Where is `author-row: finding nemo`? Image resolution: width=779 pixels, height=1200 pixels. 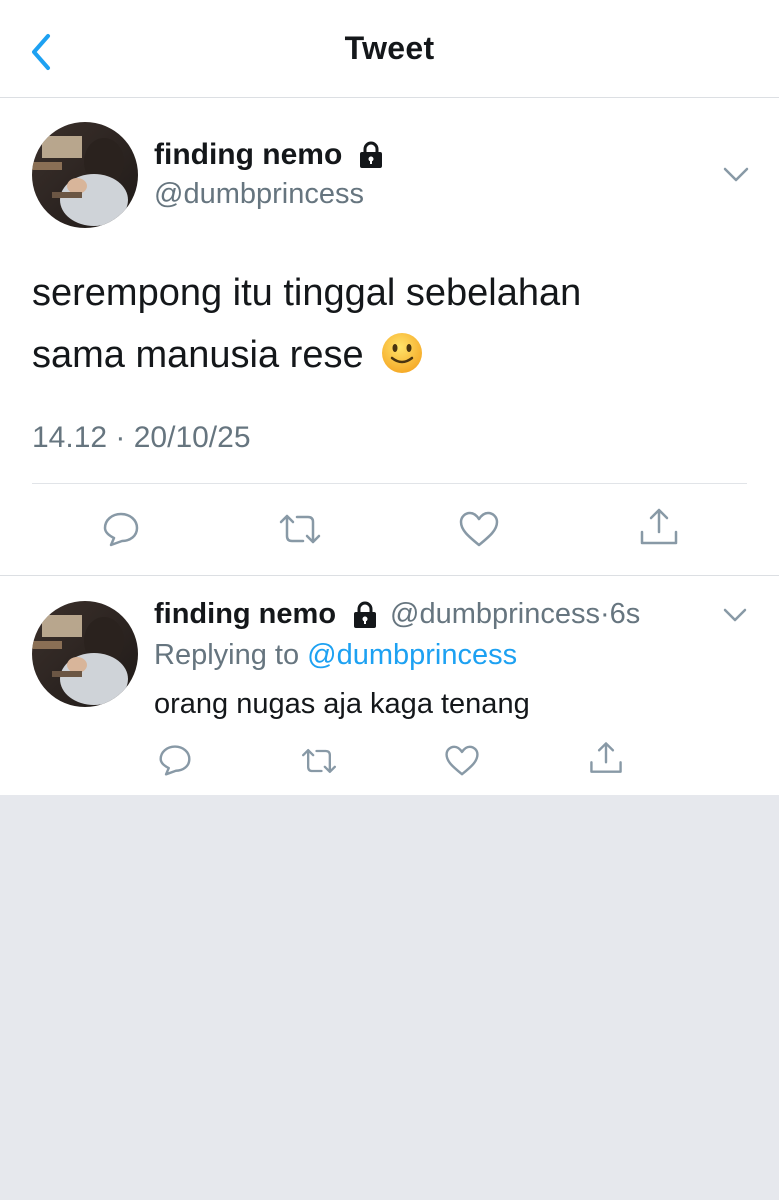
author-row: finding nemo is located at coordinates (269, 155).